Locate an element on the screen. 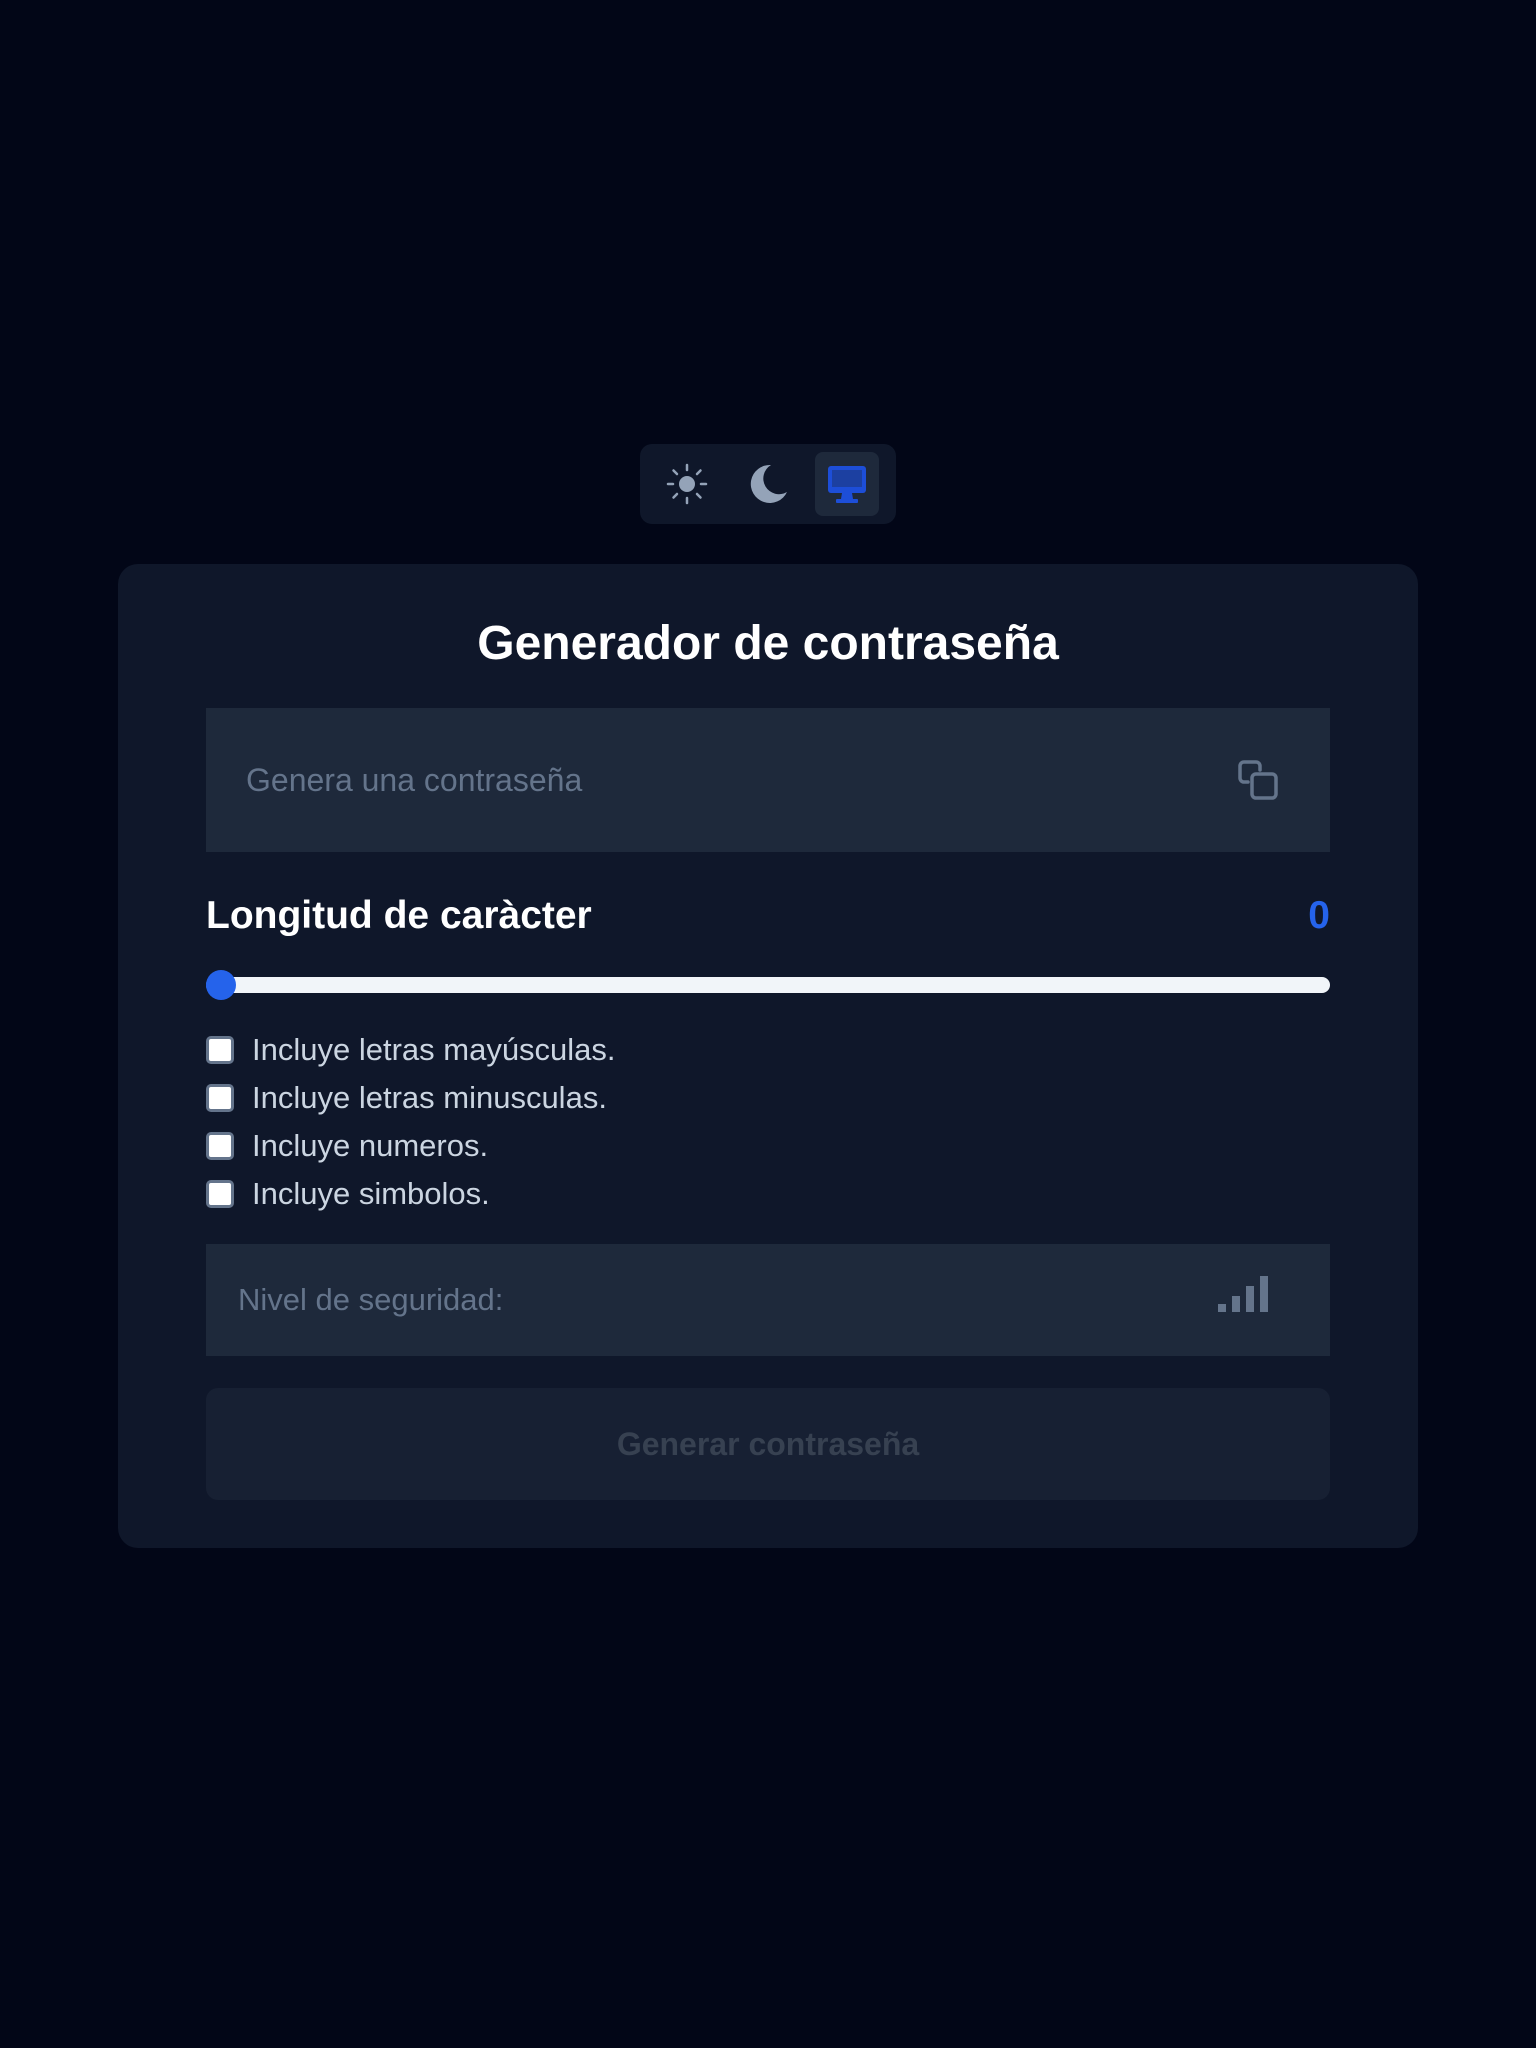 Image resolution: width=1536 pixels, height=2048 pixels. slider-track is located at coordinates (768, 985).